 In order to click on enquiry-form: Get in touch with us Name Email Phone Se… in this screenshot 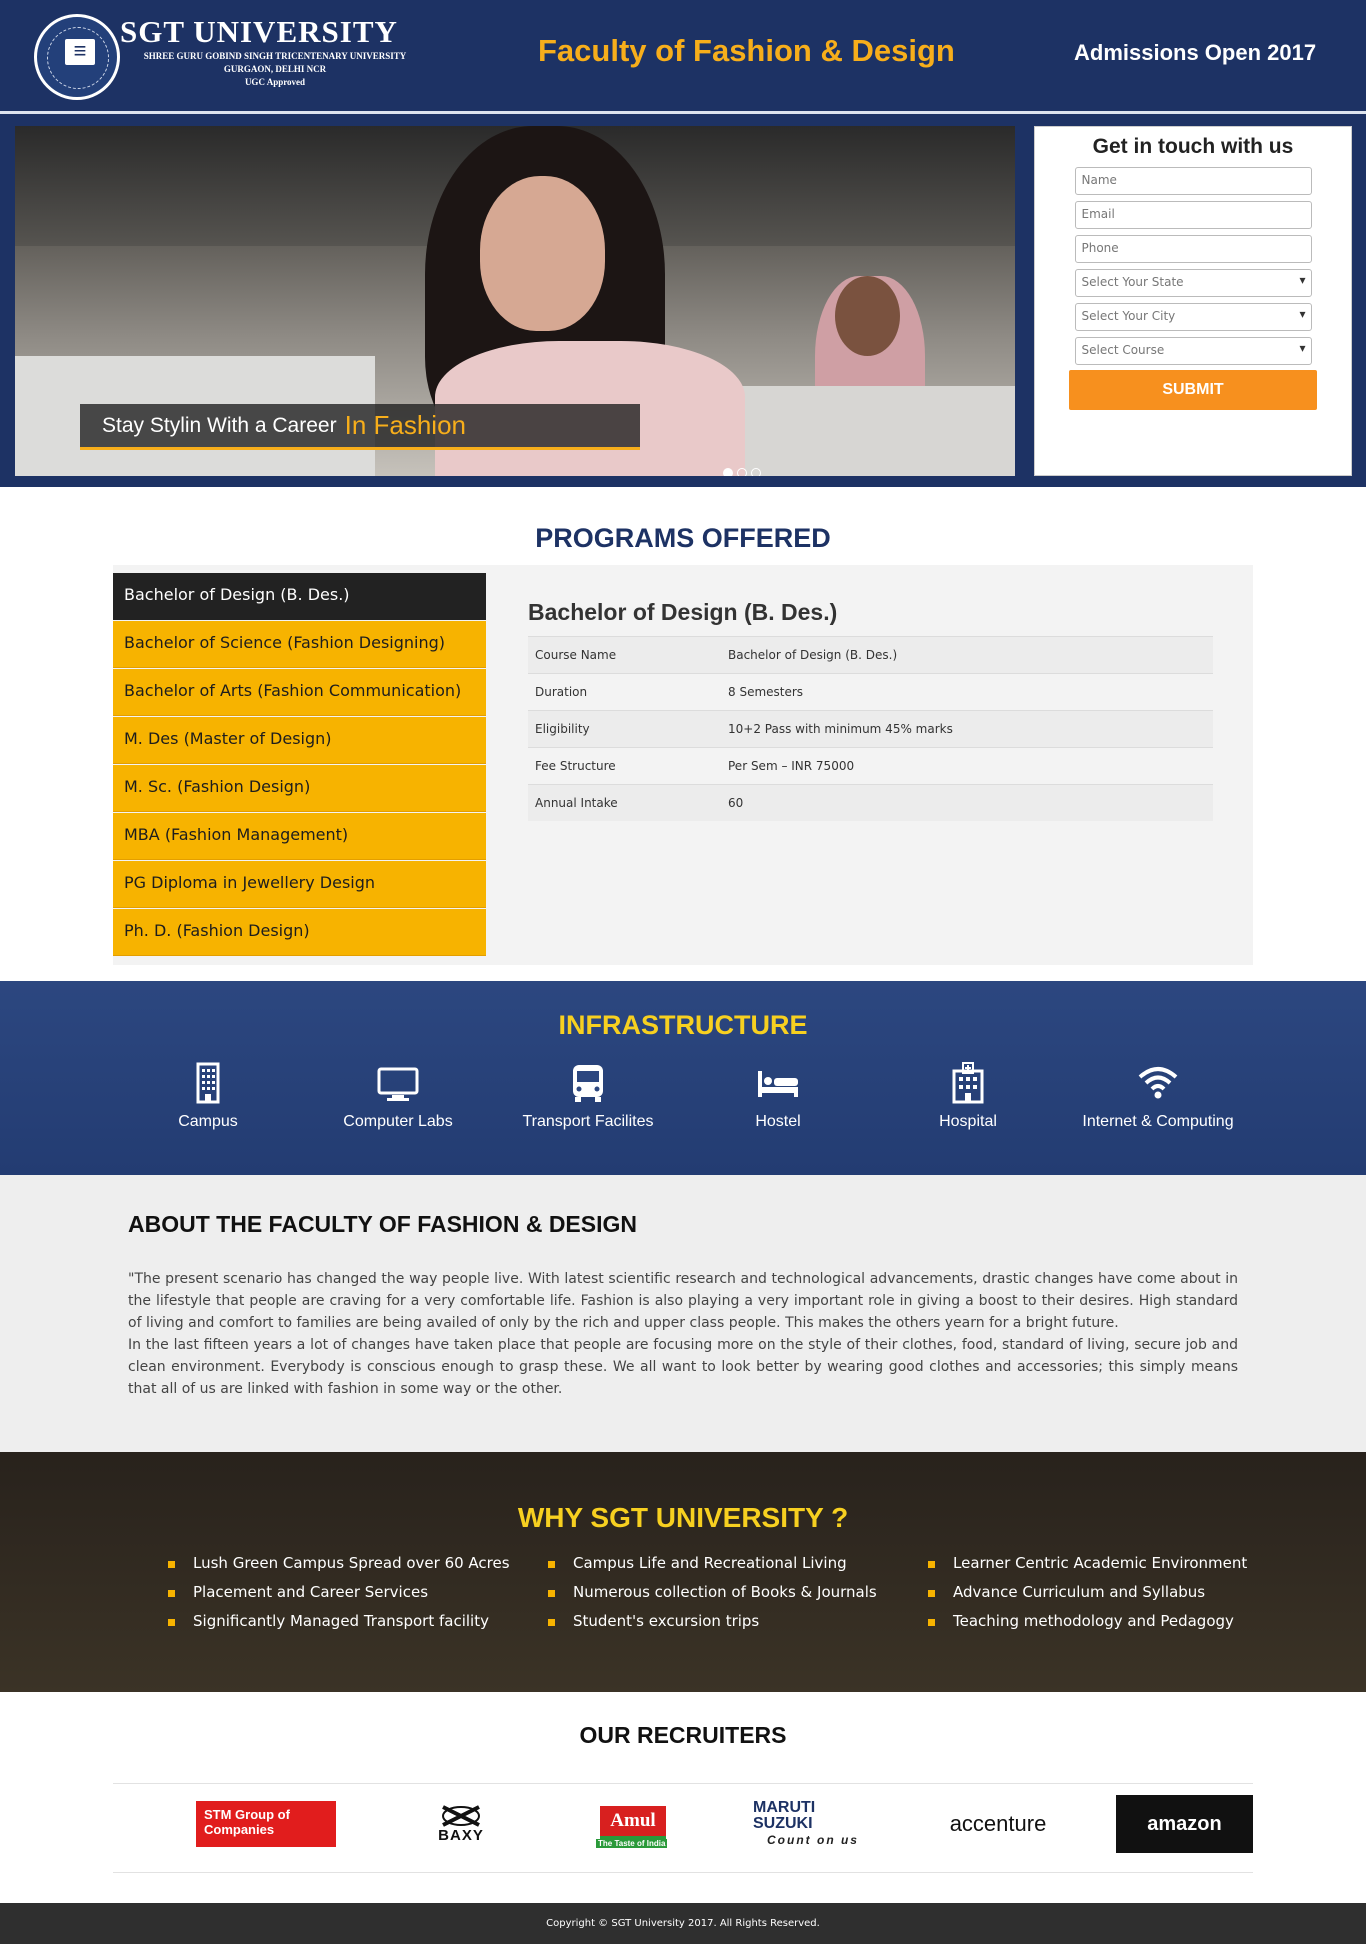, I will do `click(1193, 301)`.